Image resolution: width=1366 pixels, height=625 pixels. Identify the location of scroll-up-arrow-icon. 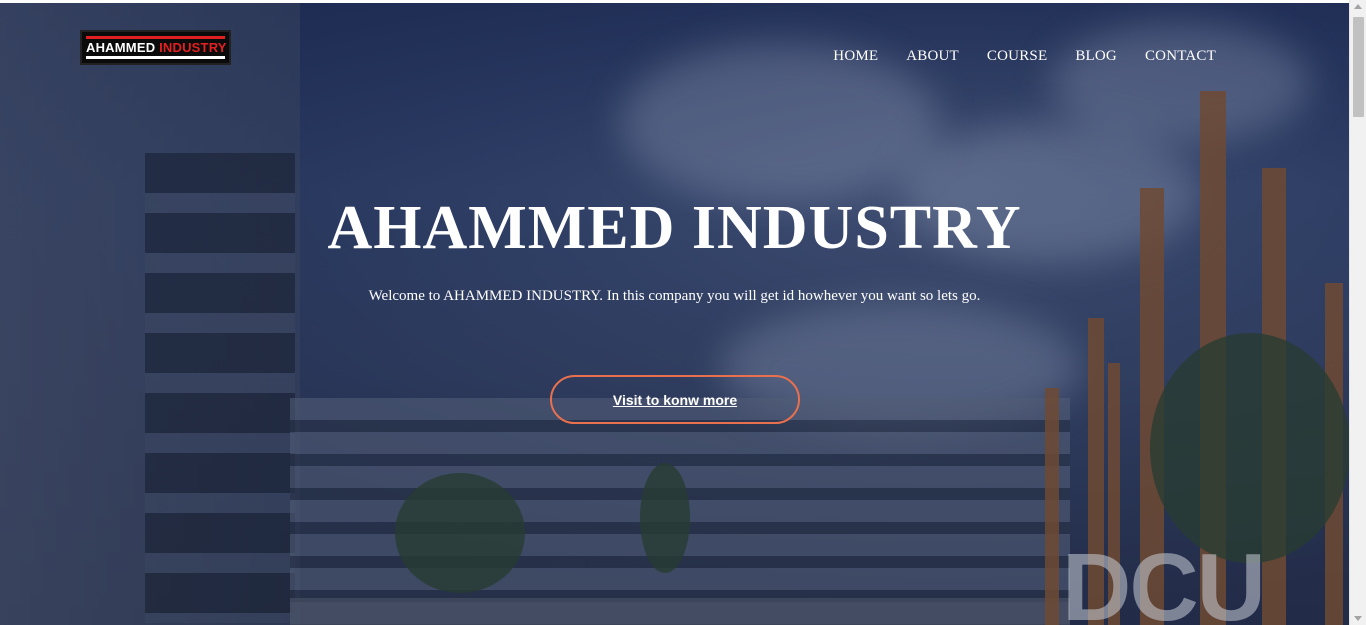
(1358, 6).